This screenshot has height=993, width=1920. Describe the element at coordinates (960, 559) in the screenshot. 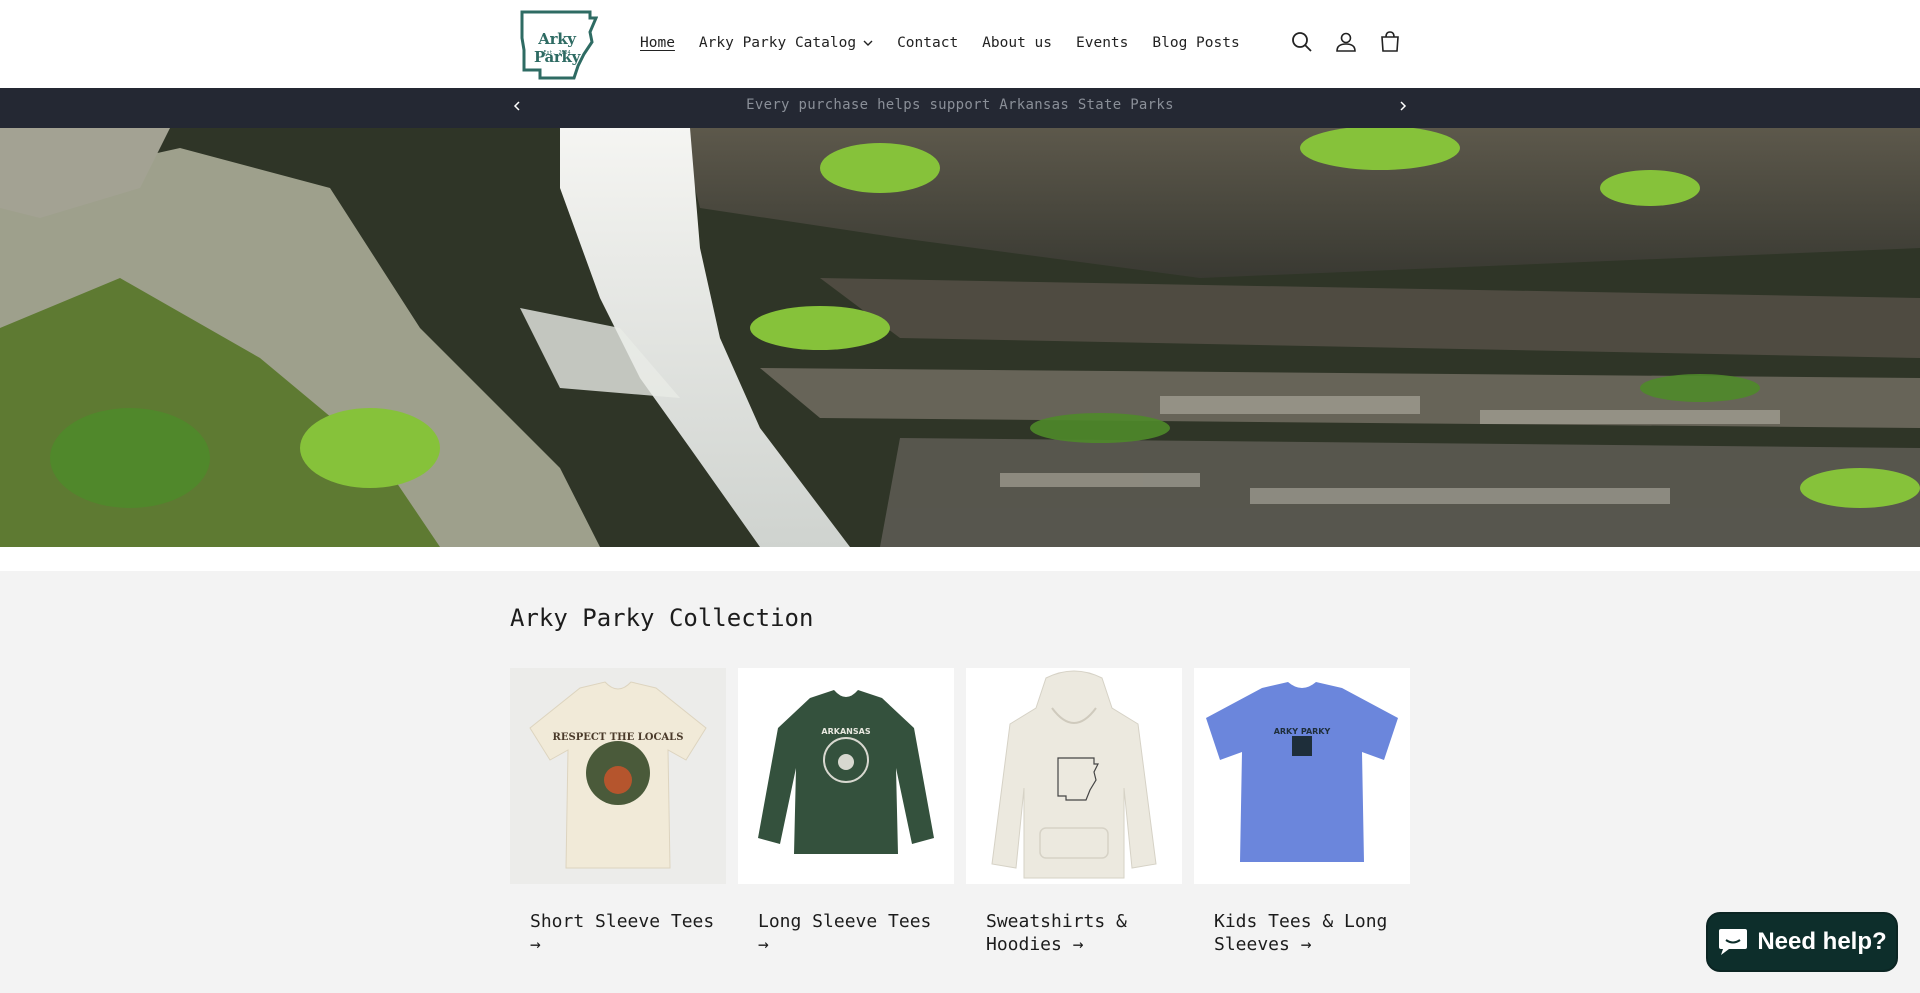

I see `section-spacer` at that location.